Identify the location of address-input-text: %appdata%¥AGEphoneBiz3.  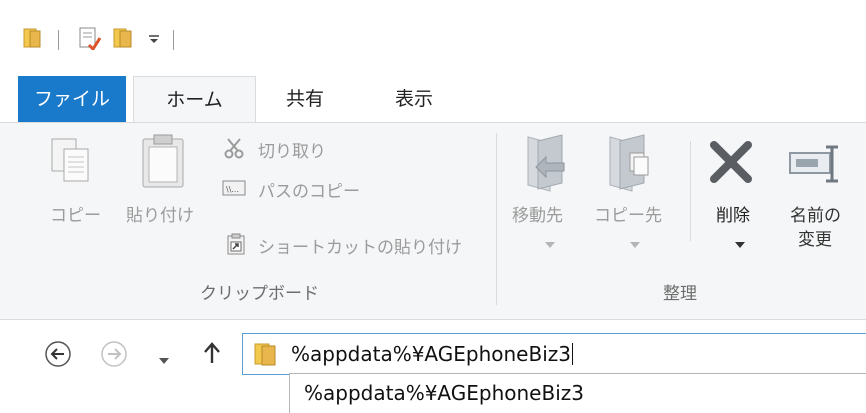
(431, 354).